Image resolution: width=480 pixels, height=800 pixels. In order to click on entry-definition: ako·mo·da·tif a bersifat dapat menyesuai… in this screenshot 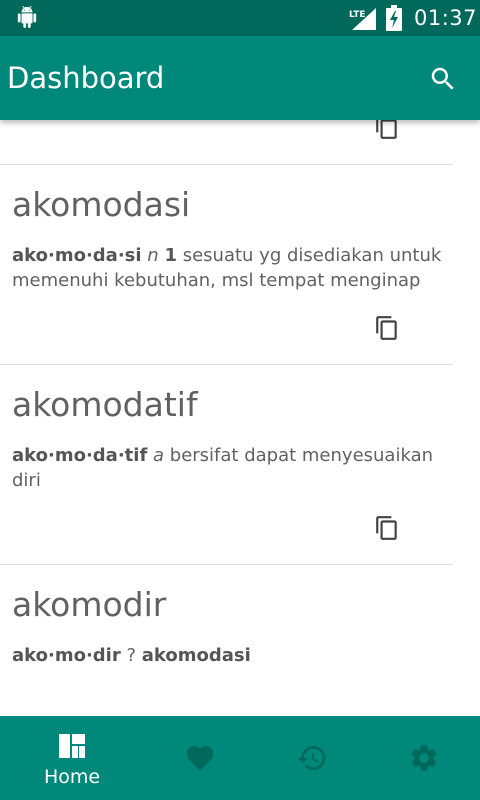, I will do `click(232, 468)`.